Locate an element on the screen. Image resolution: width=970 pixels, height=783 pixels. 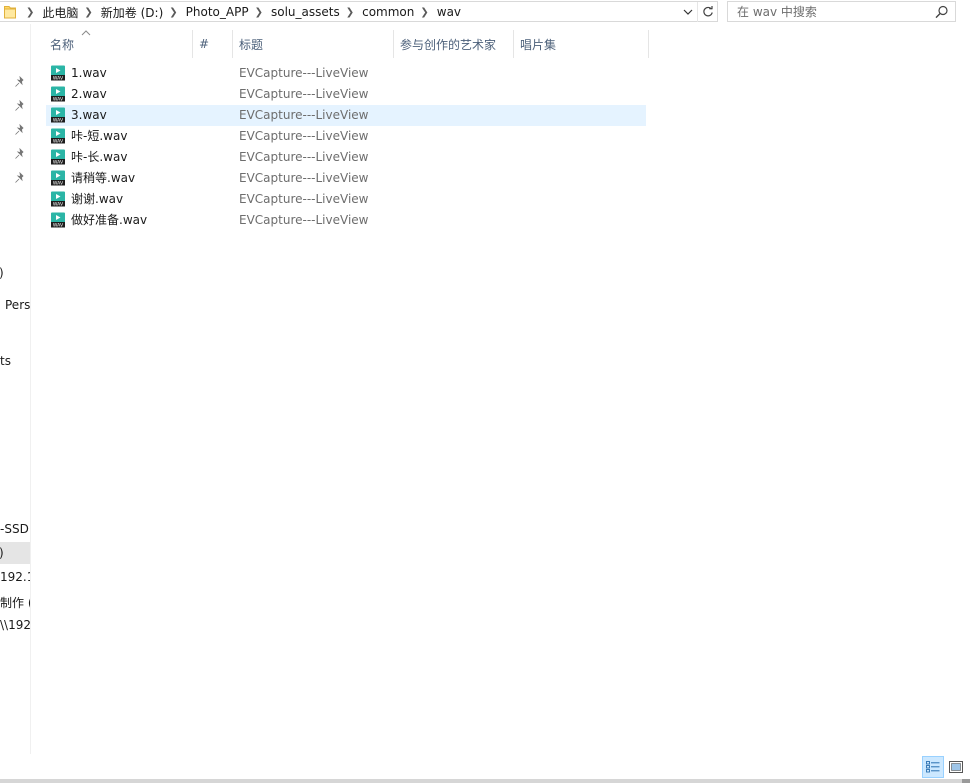
refresh-icon is located at coordinates (707, 11).